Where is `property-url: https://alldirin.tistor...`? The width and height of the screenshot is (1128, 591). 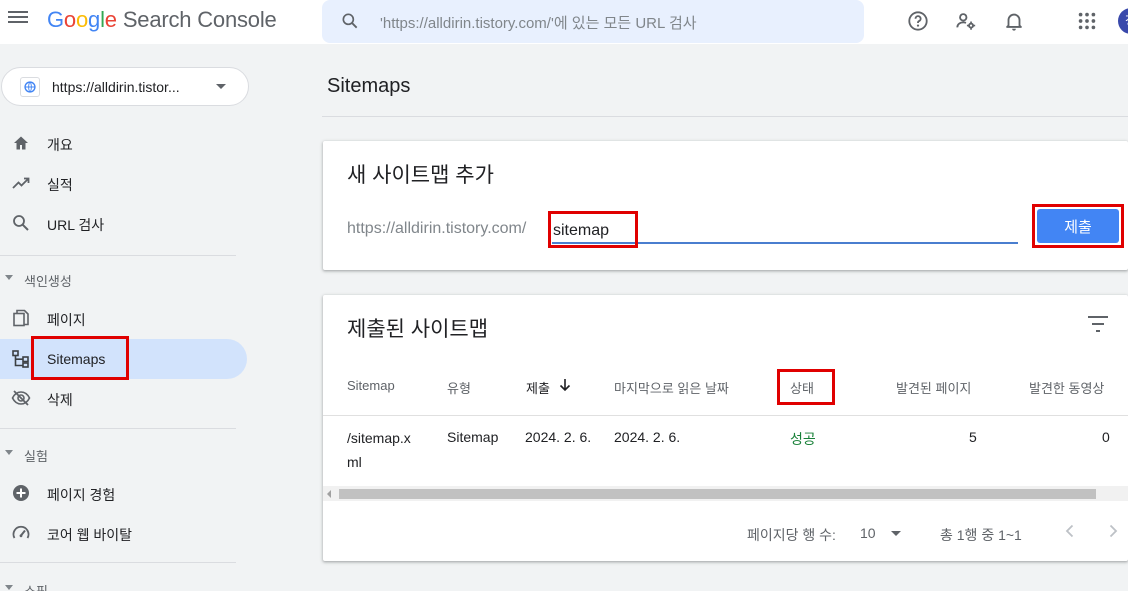 property-url: https://alldirin.tistor... is located at coordinates (116, 87).